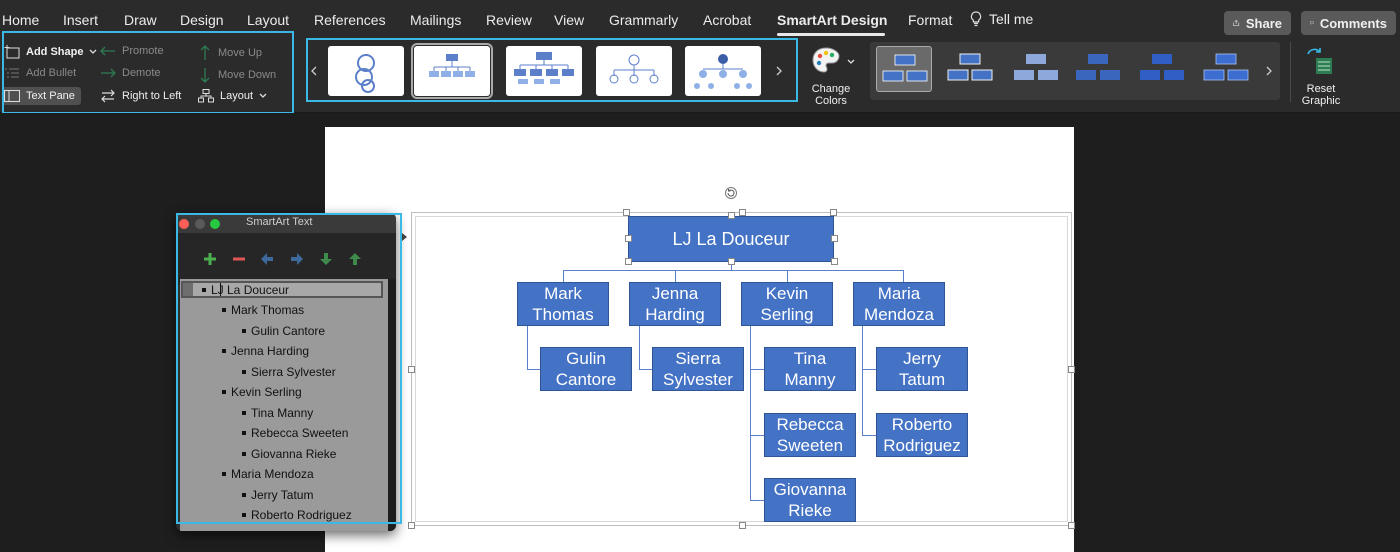  I want to click on text-pane-toggle-icon, so click(404, 237).